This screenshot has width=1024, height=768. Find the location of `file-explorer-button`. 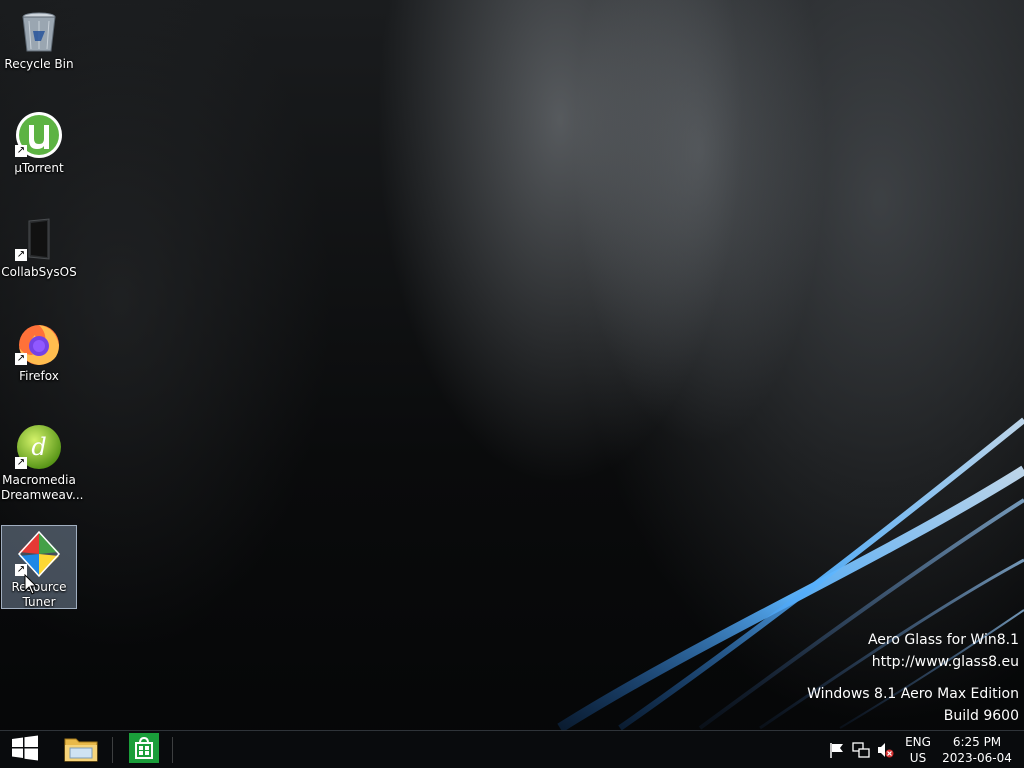

file-explorer-button is located at coordinates (81, 749).